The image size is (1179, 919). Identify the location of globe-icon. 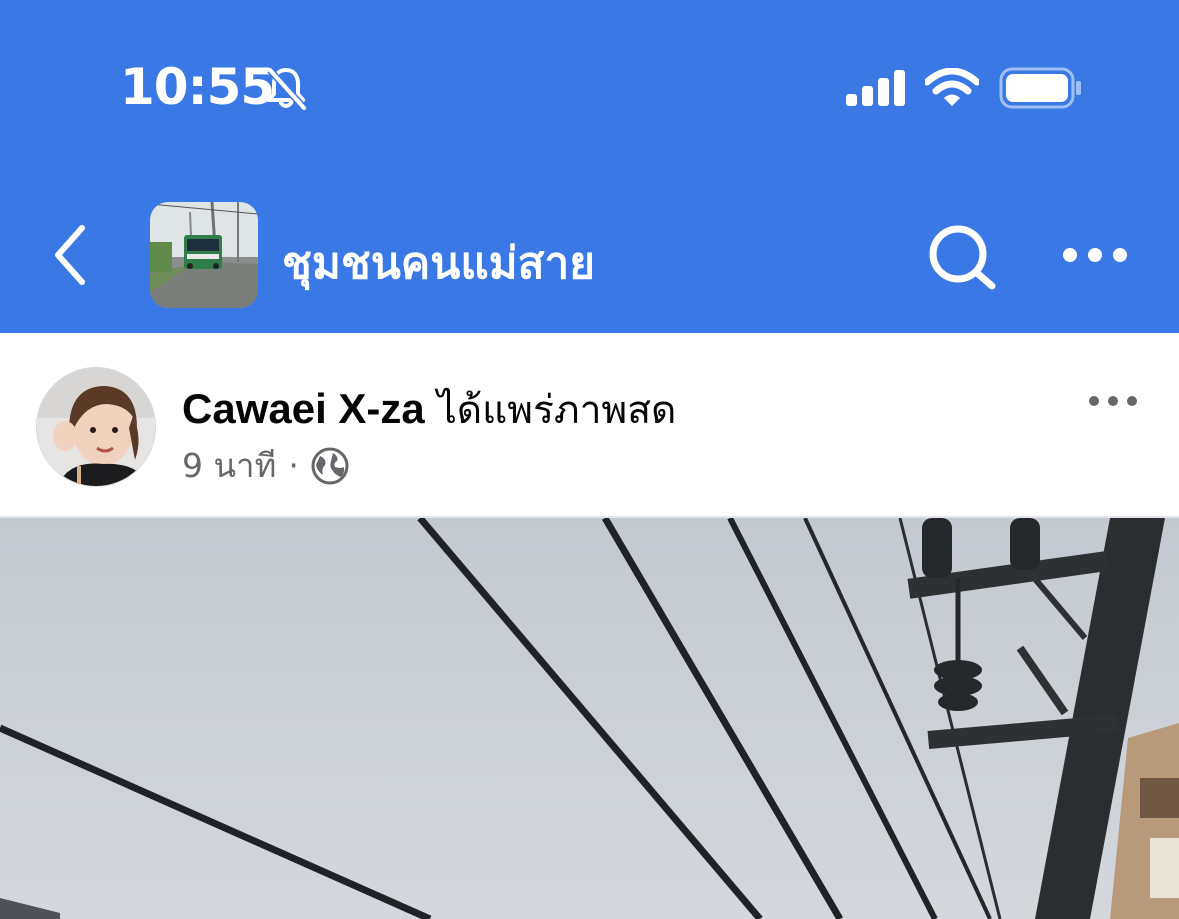
(330, 465).